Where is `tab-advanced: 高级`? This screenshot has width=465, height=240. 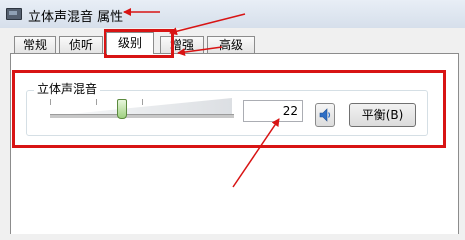 tab-advanced: 高级 is located at coordinates (231, 44).